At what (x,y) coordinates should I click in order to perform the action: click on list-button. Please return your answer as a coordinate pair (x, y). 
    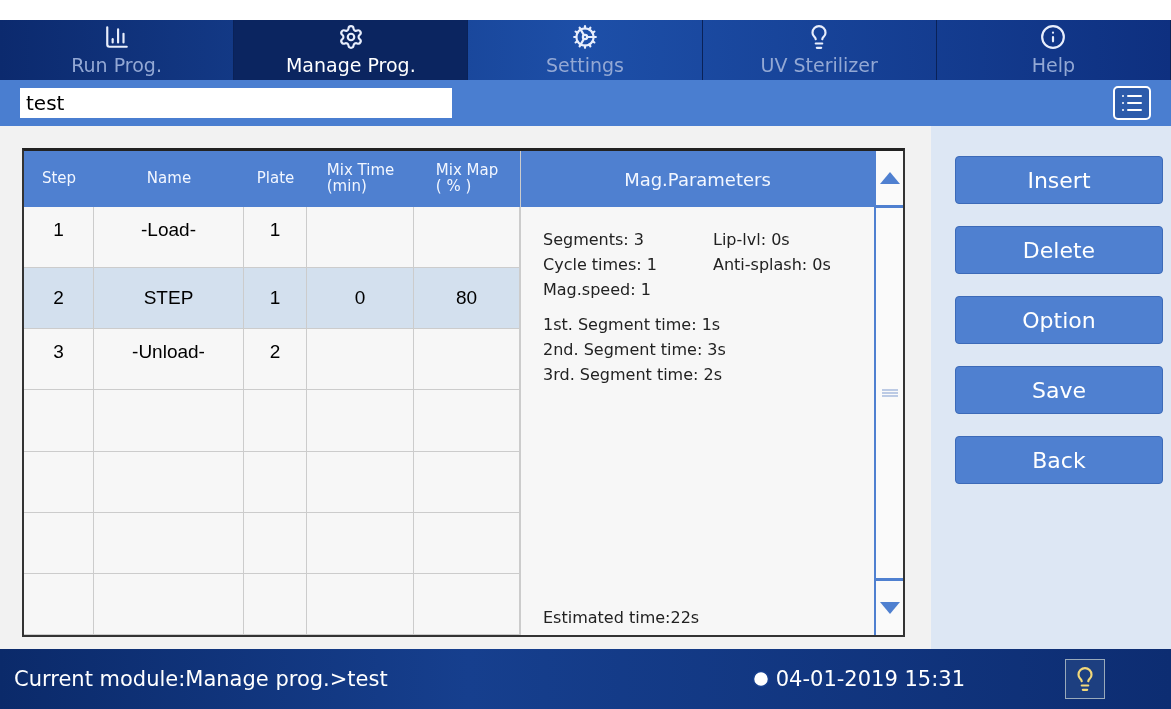
    Looking at the image, I should click on (1132, 103).